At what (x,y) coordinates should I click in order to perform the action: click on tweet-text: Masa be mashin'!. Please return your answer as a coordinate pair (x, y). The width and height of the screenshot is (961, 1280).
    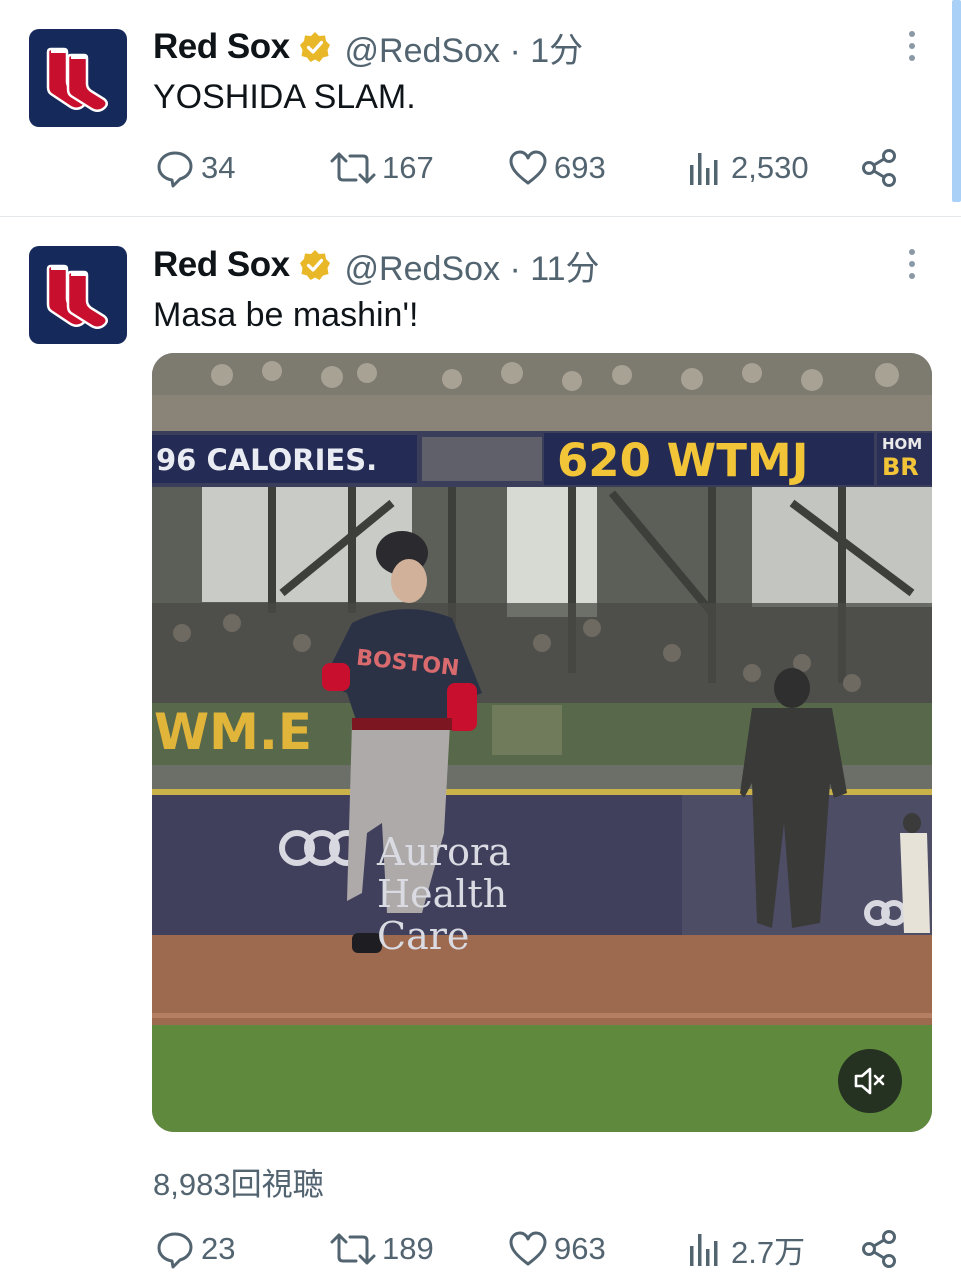
    Looking at the image, I should click on (286, 315).